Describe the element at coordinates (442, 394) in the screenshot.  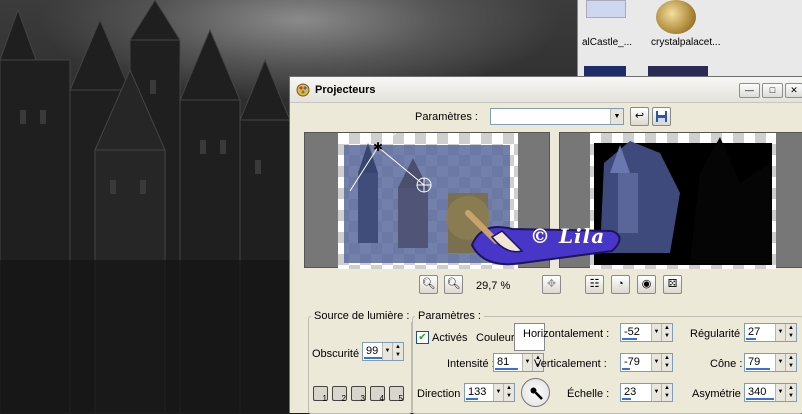
I see `direction-label: Direction :` at that location.